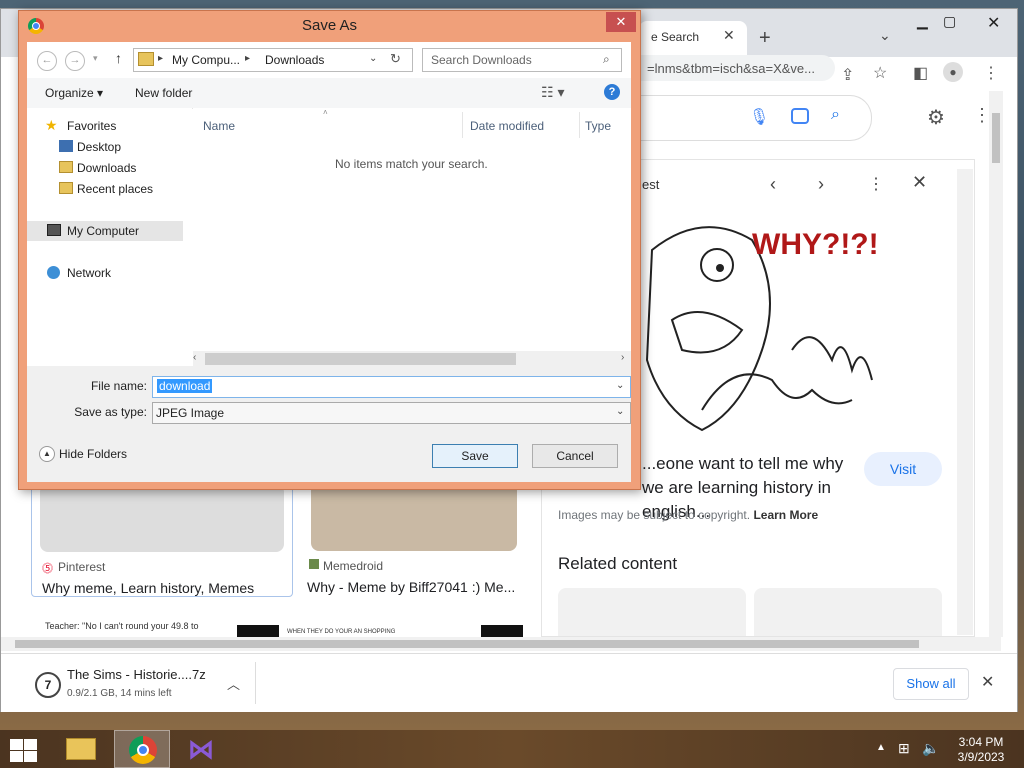 This screenshot has width=1024, height=768. Describe the element at coordinates (612, 92) in the screenshot. I see `help-icon: ?` at that location.